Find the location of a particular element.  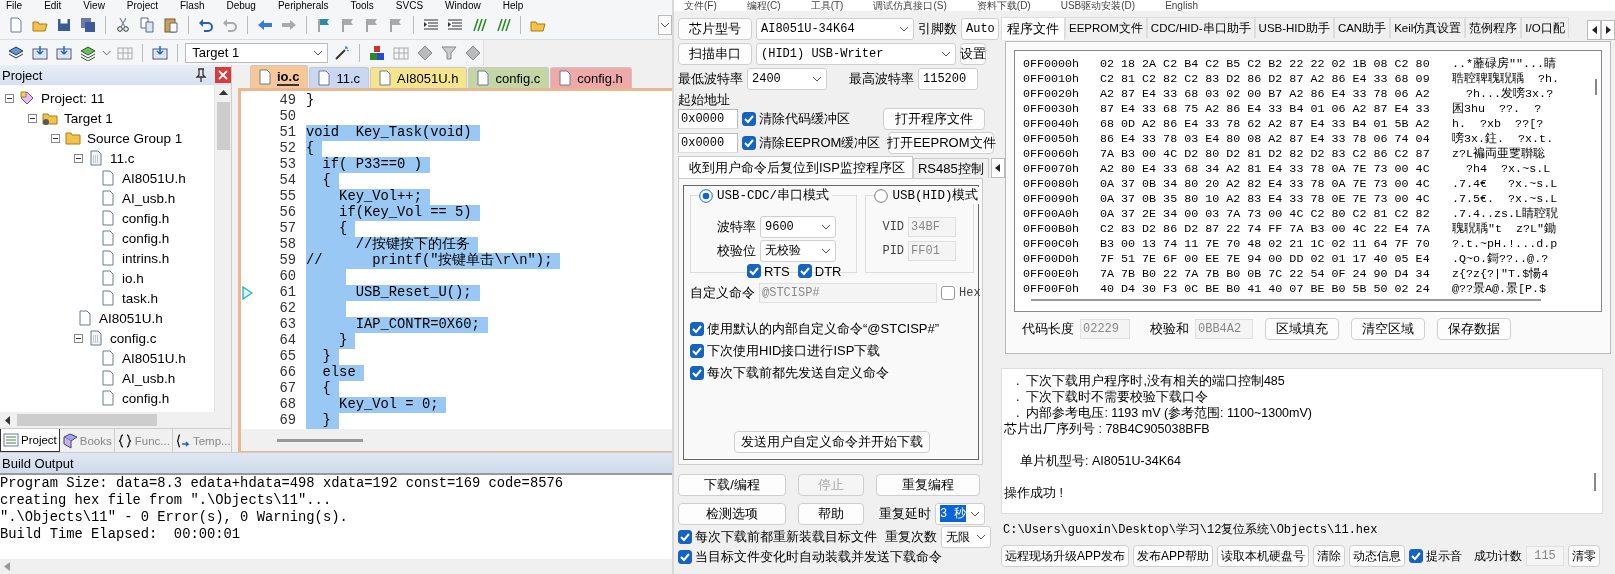

cut-icon is located at coordinates (123, 25).